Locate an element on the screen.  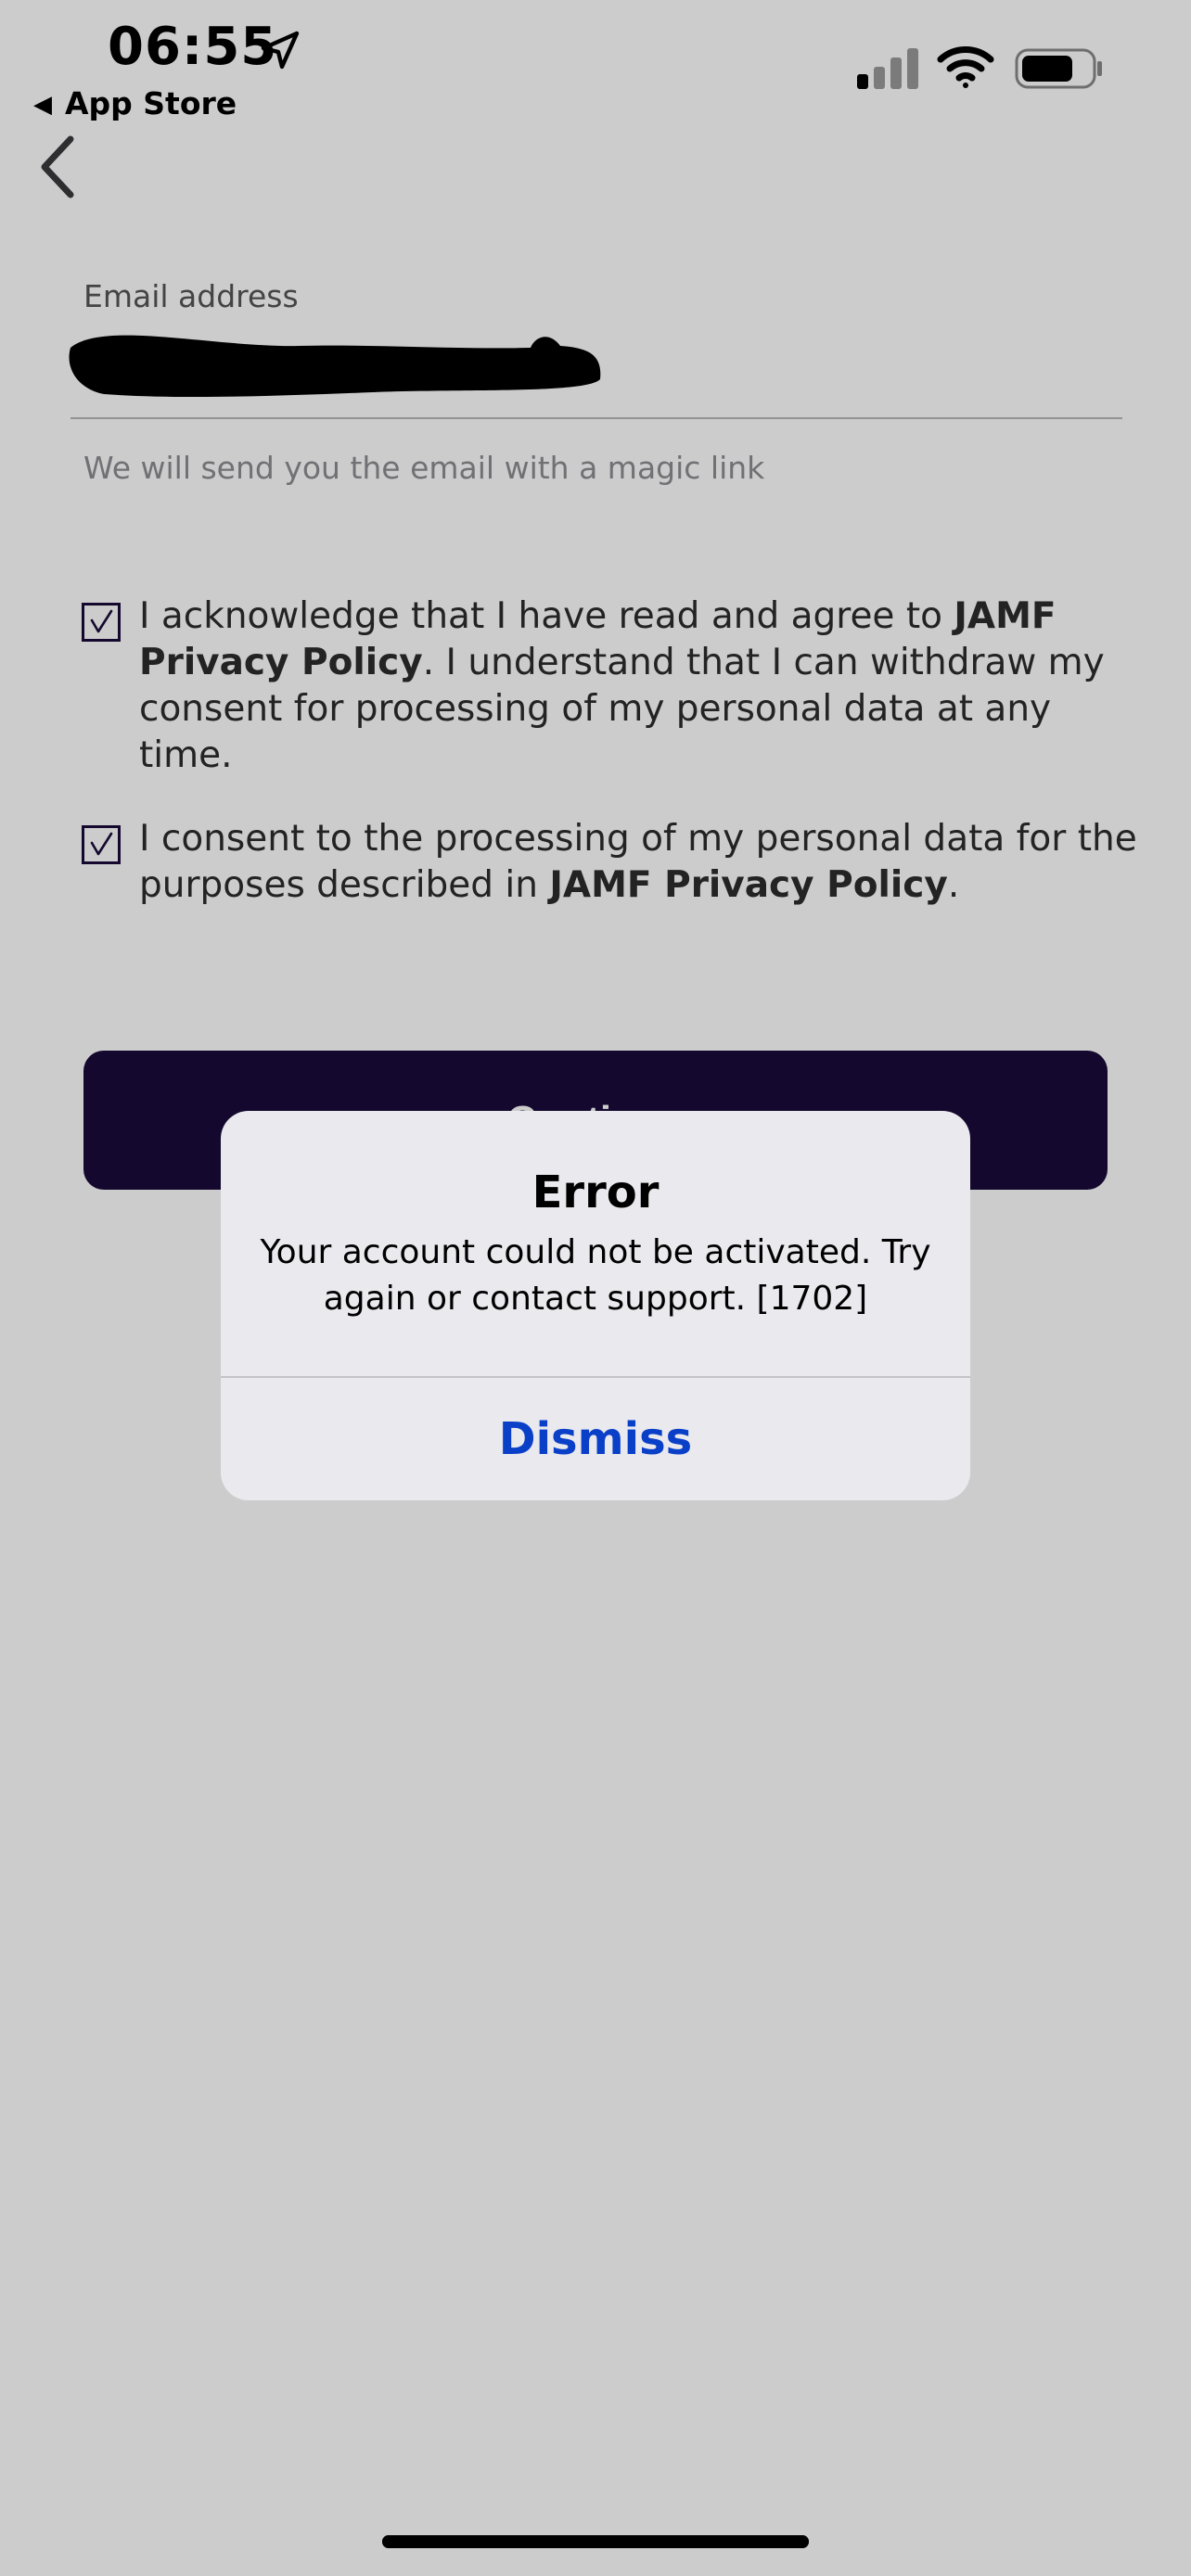
alert-title: Error is located at coordinates (595, 1192).